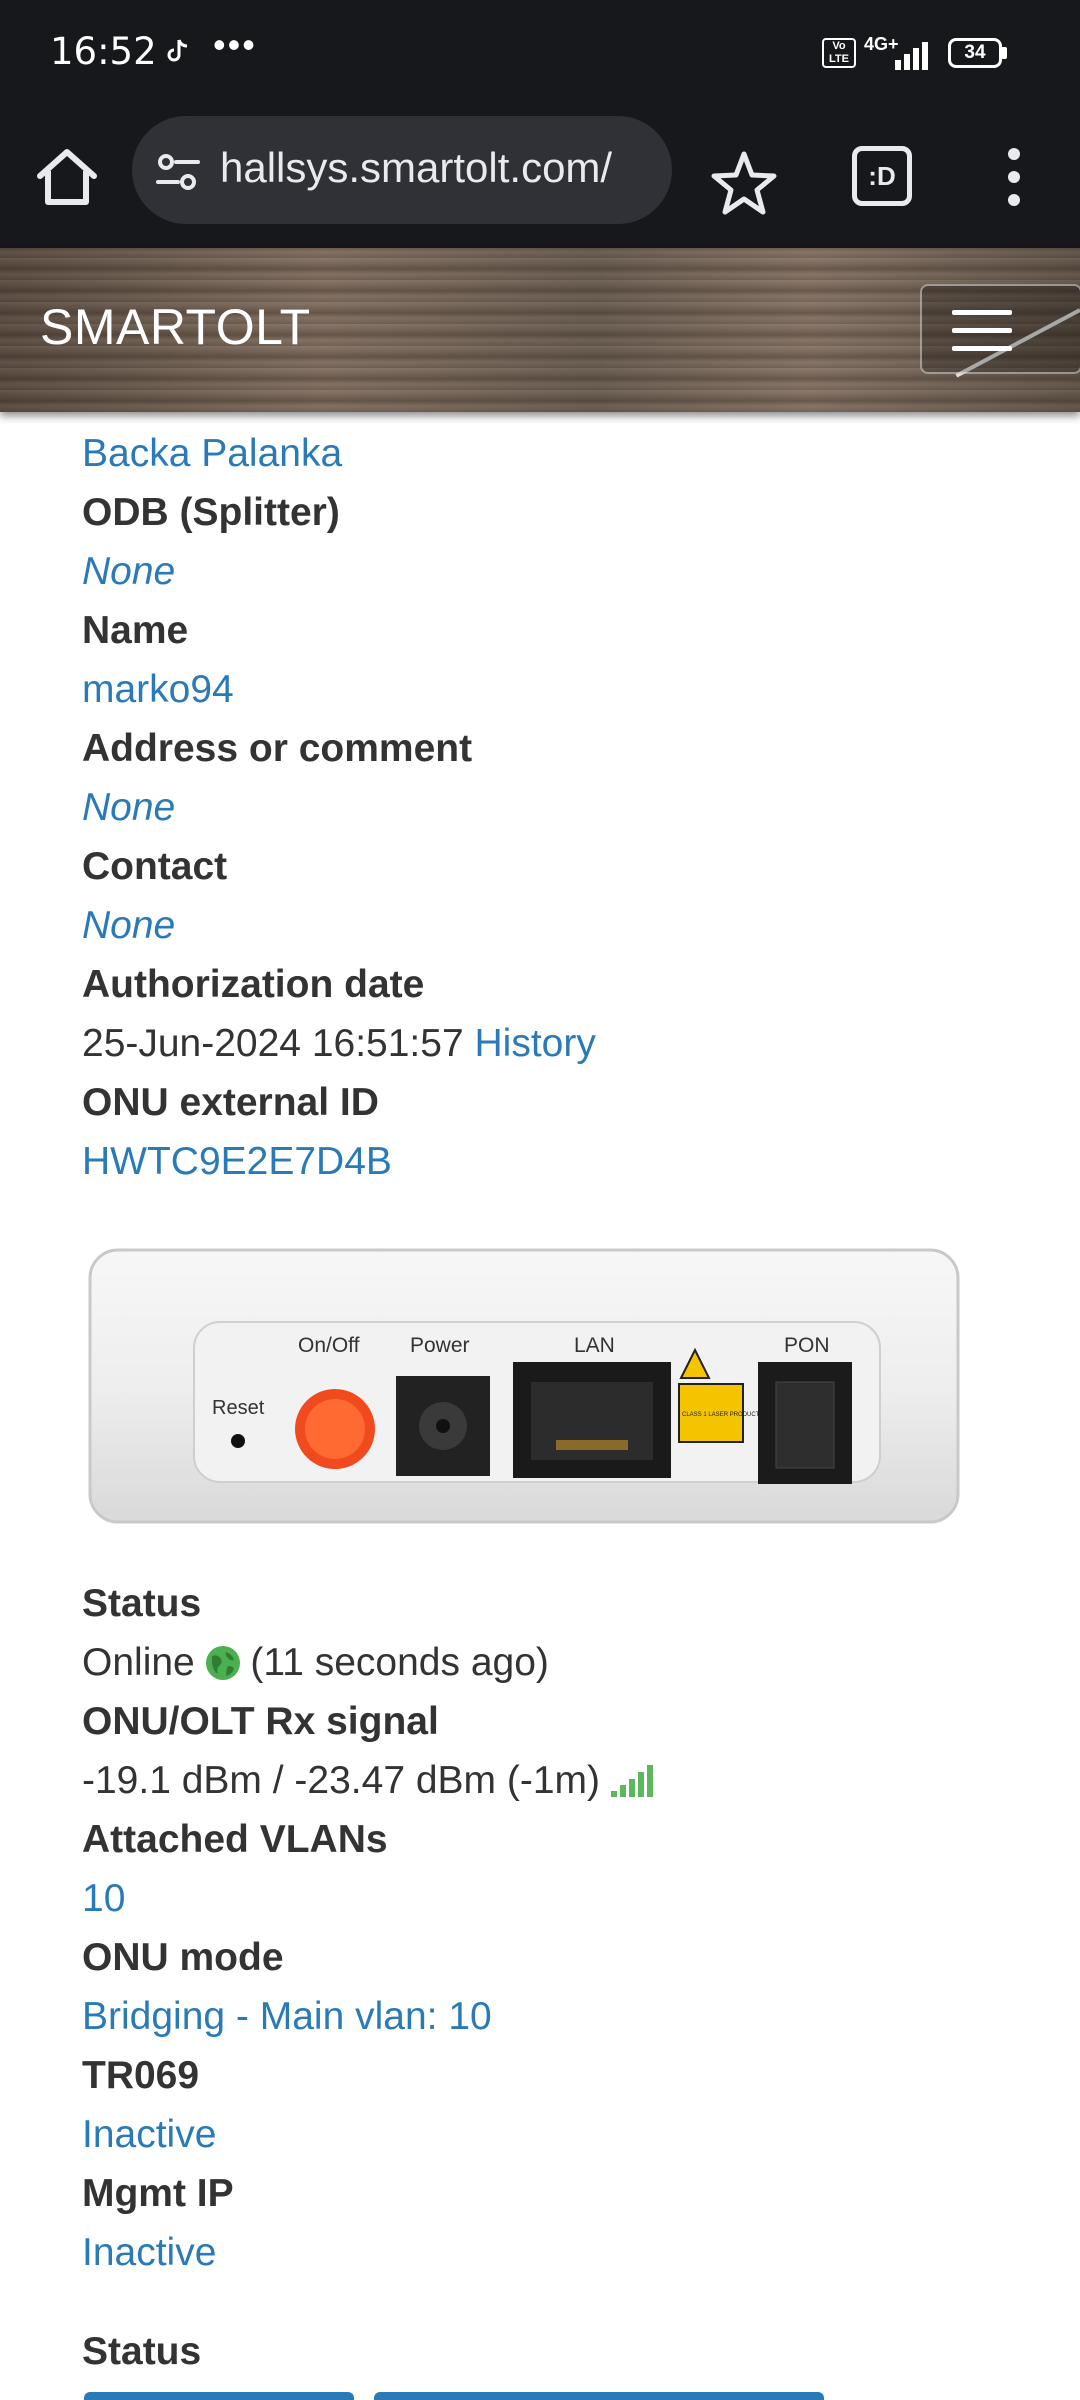  What do you see at coordinates (141, 2075) in the screenshot?
I see `tr069-label: TR069` at bounding box center [141, 2075].